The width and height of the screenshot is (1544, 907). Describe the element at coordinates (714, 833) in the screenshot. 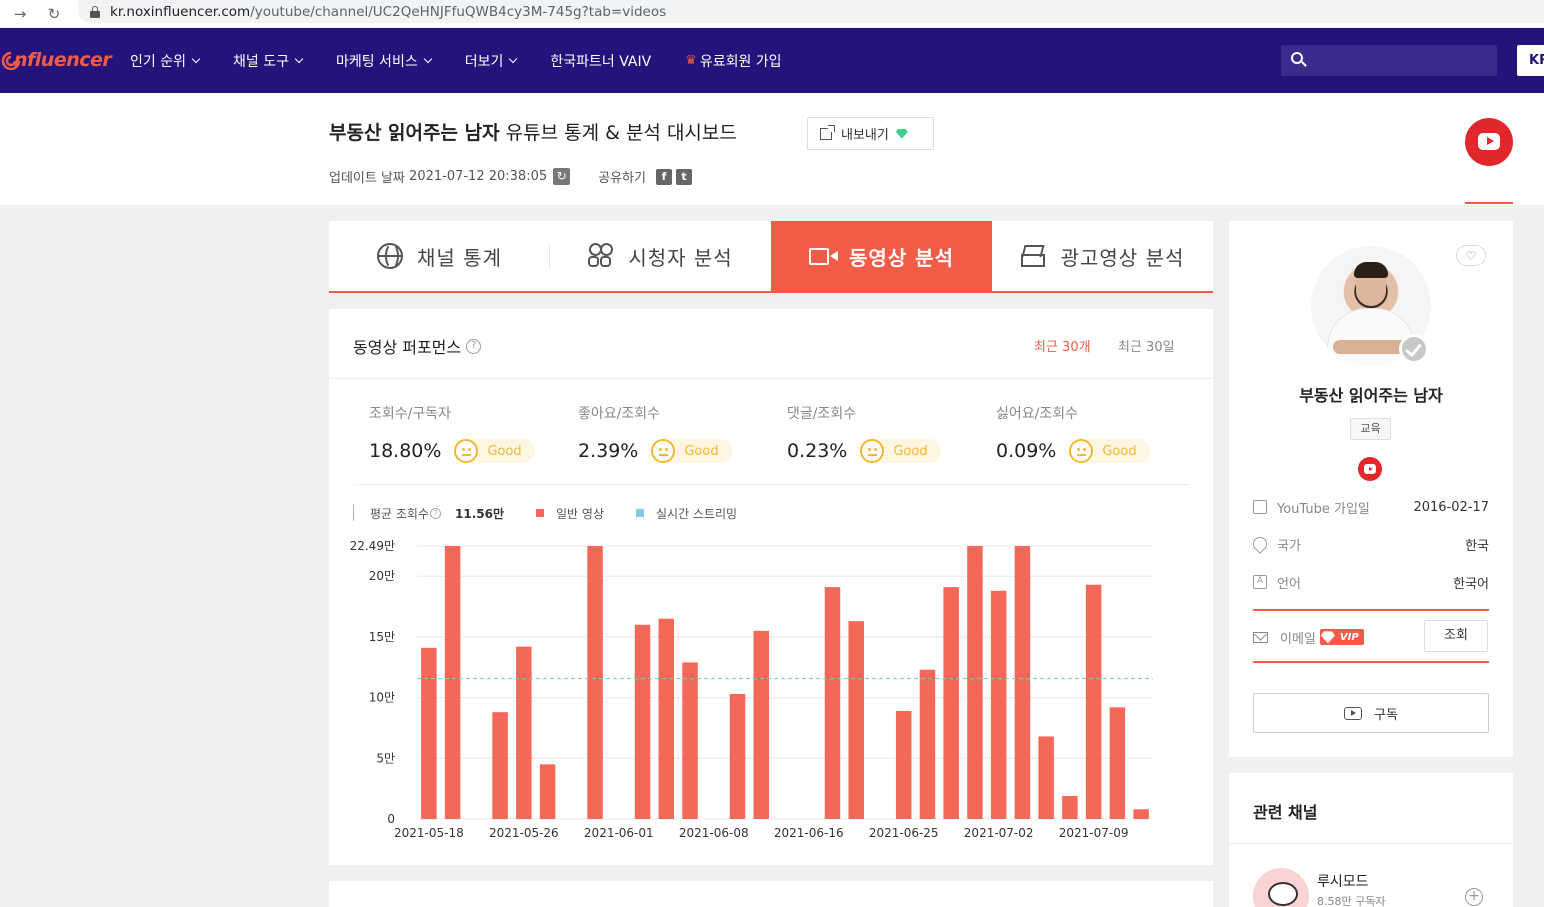

I see `x-tick-label: 2021-06-08` at that location.